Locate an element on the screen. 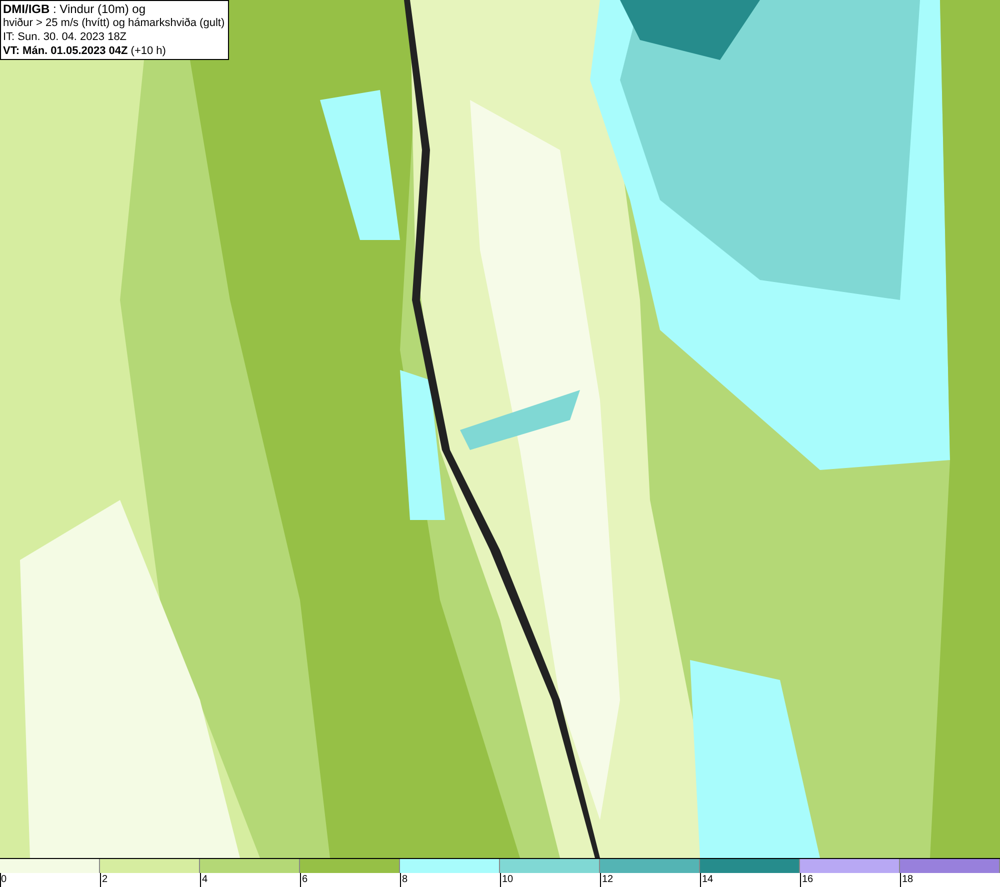  info-text: VT: Mán. 01.05.2023 04Z (+10 h) is located at coordinates (85, 51).